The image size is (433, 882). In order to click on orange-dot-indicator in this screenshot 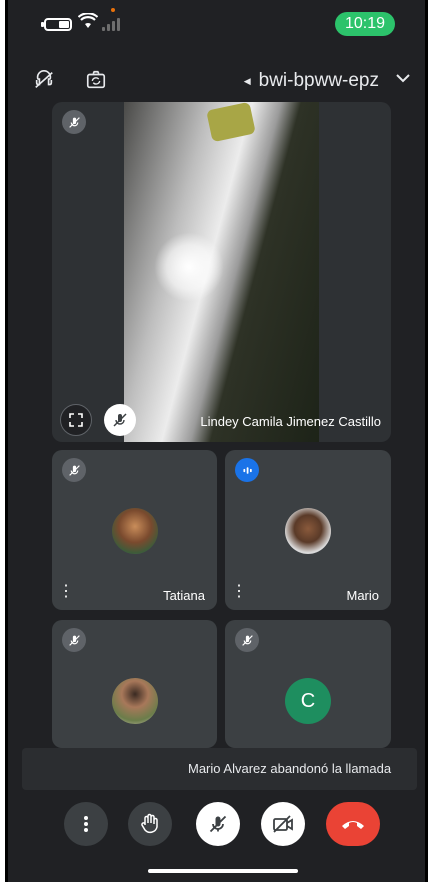, I will do `click(113, 10)`.